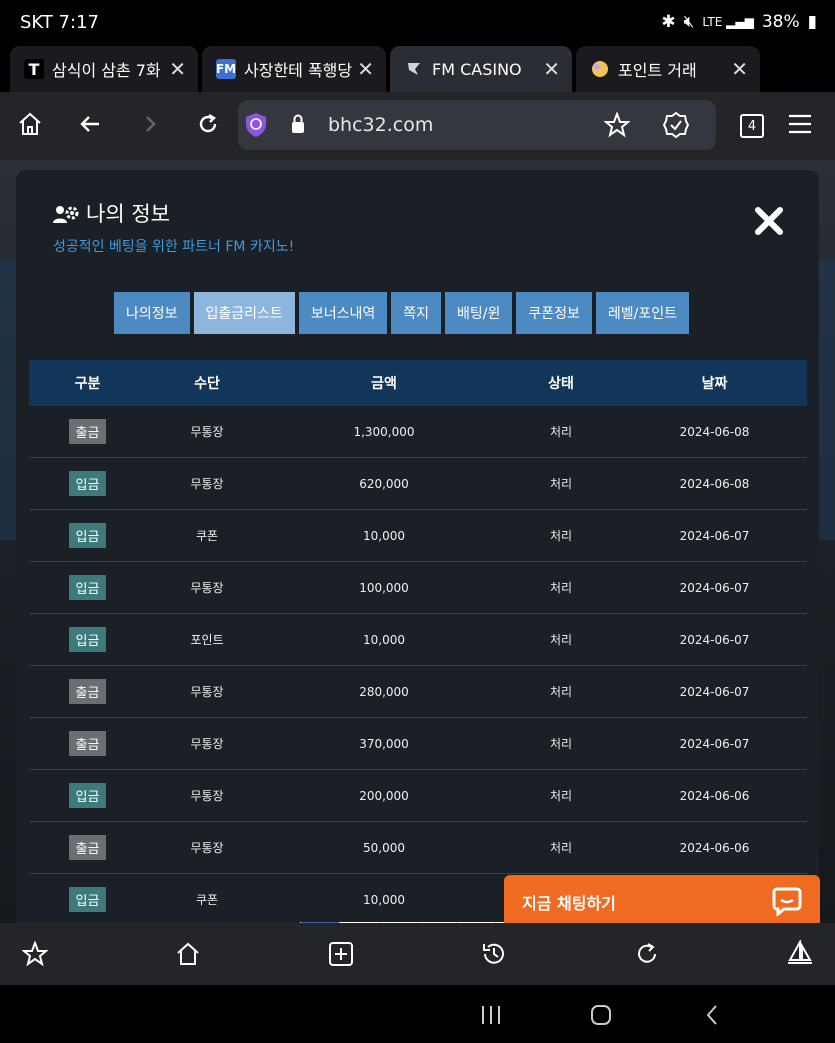  What do you see at coordinates (617, 126) in the screenshot?
I see `bookmark-star-icon` at bounding box center [617, 126].